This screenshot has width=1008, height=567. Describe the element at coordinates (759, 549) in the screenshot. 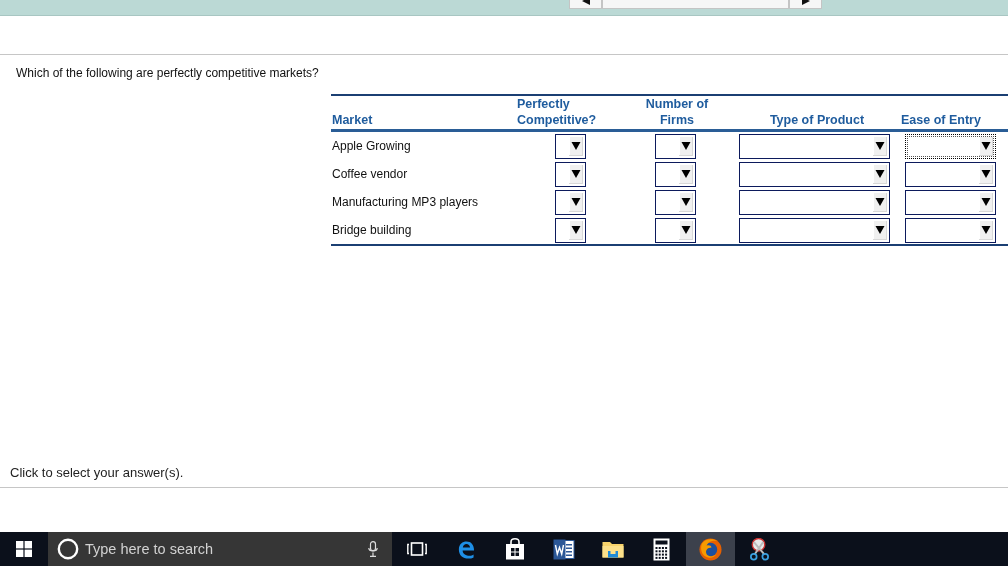

I see `scissors-icon` at that location.